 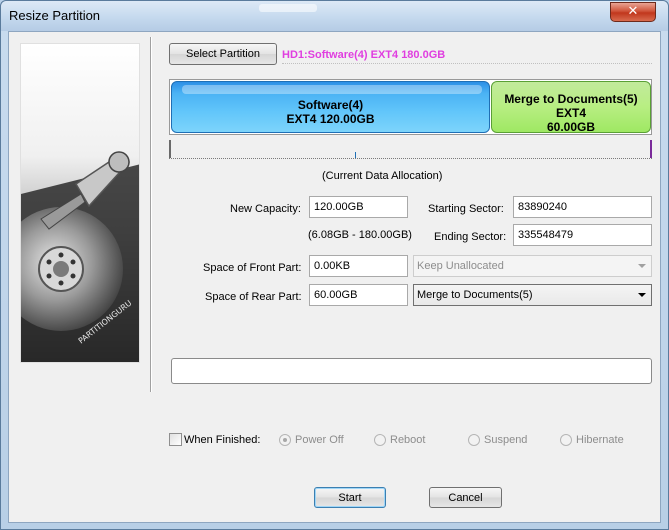 I want to click on hard-drive-illustration: PARTITIONGURU, so click(x=80, y=203).